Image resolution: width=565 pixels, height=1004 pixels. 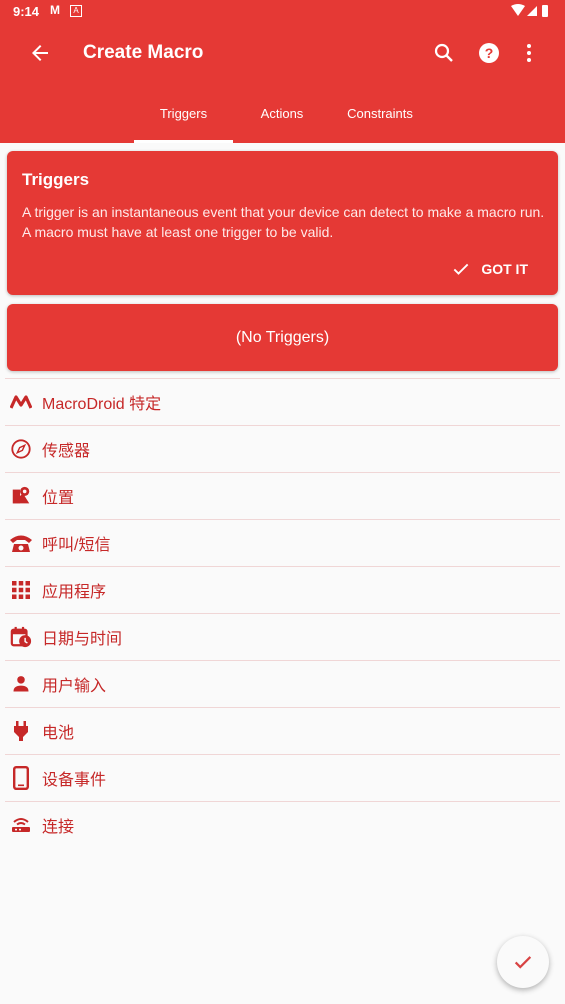 I want to click on router-icon, so click(x=21, y=825).